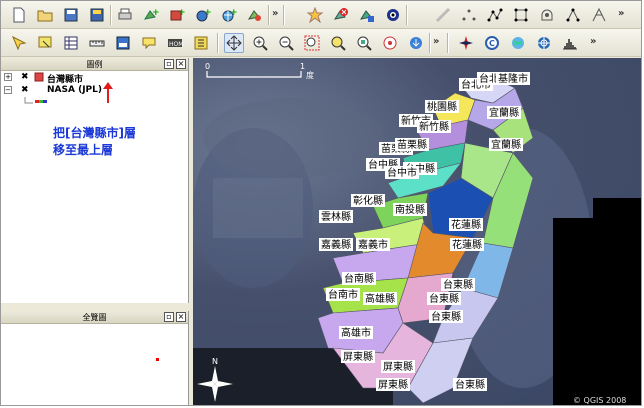 The width and height of the screenshot is (644, 408). What do you see at coordinates (260, 43) in the screenshot?
I see `zoom-in-icon` at bounding box center [260, 43].